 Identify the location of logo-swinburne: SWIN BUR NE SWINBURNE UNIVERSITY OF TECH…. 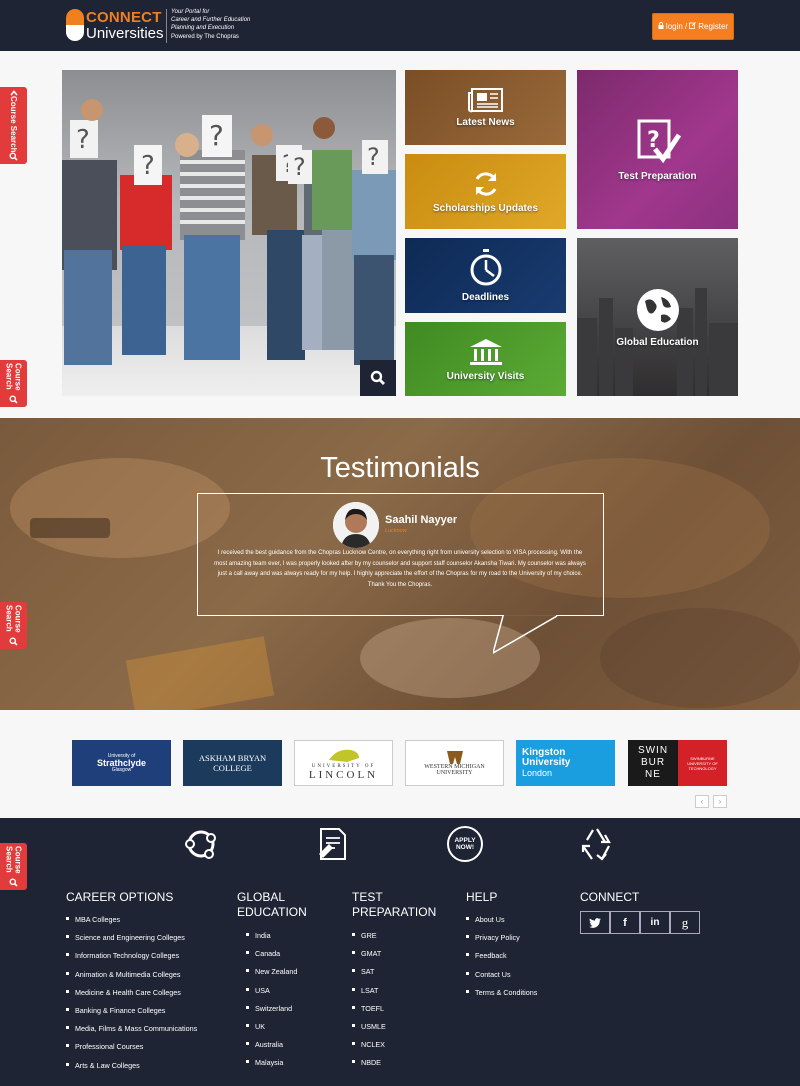
(677, 763).